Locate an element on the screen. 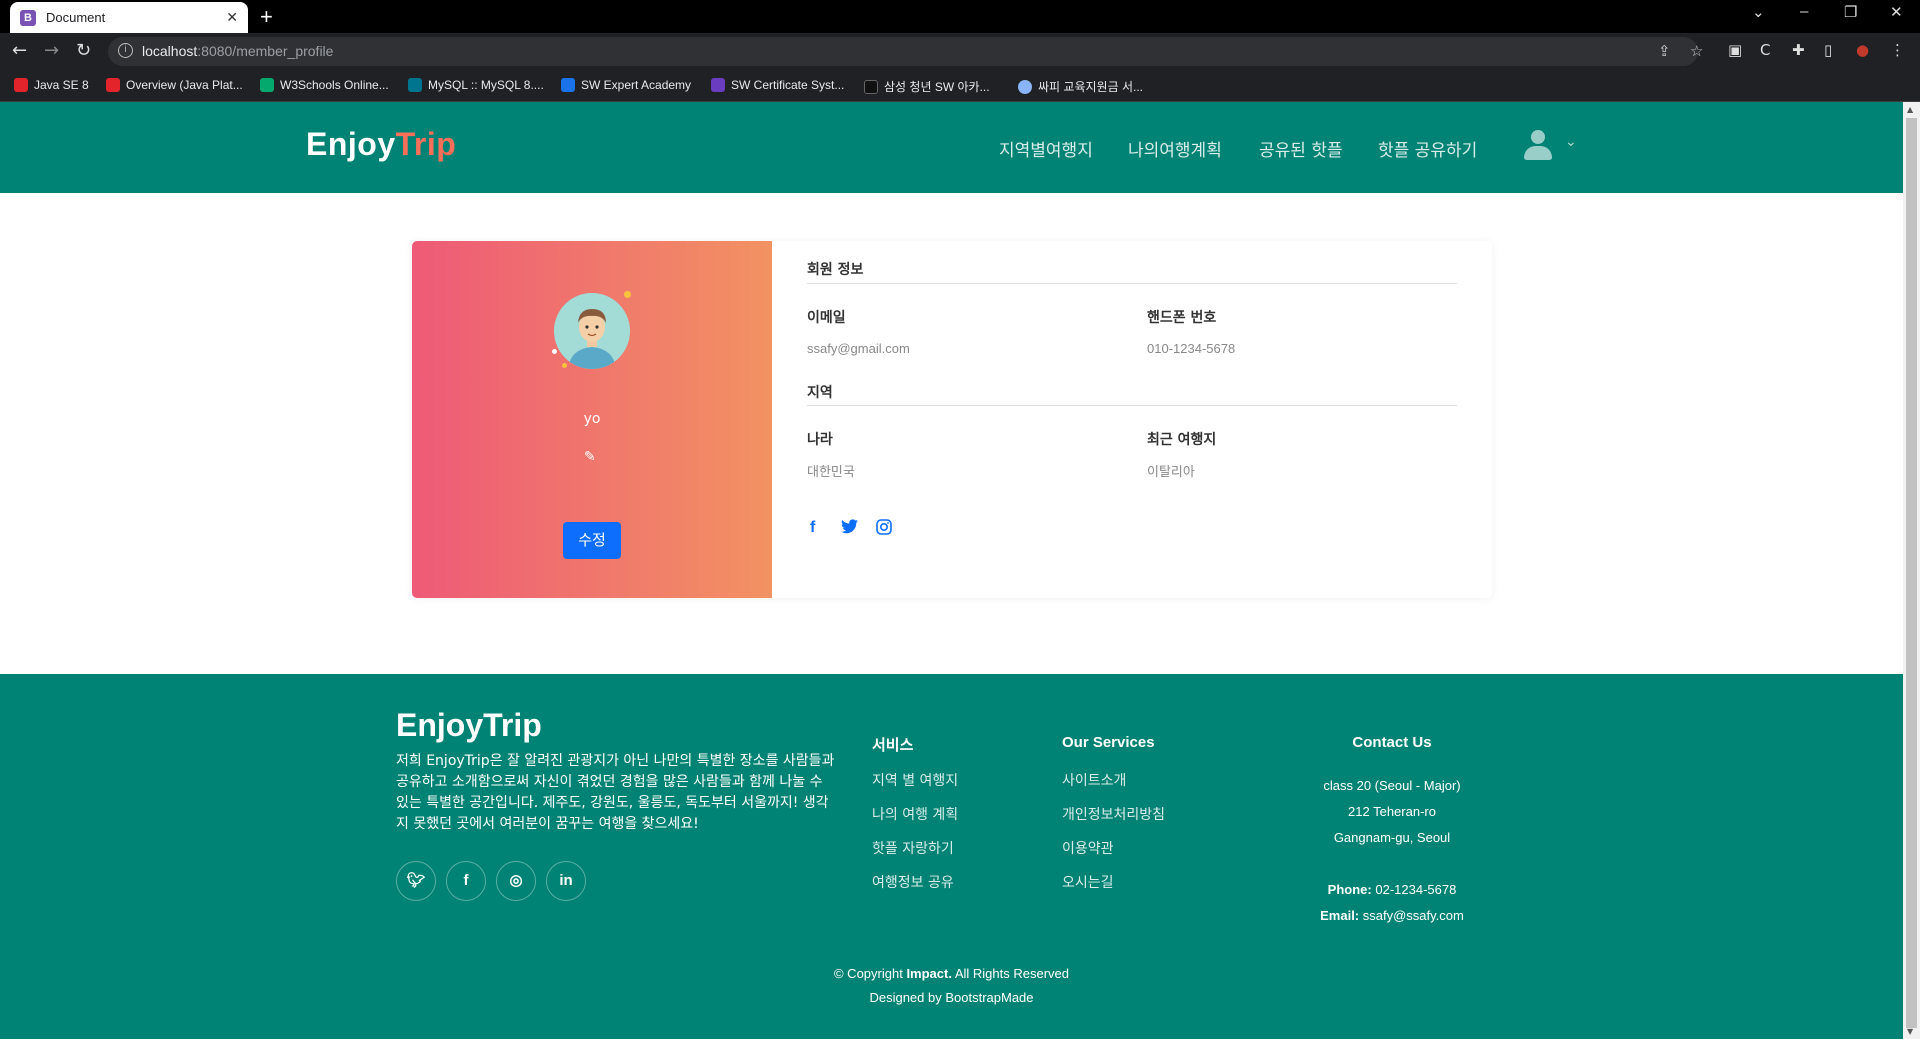  bookmark-item: Java SE 8 is located at coordinates (51, 85).